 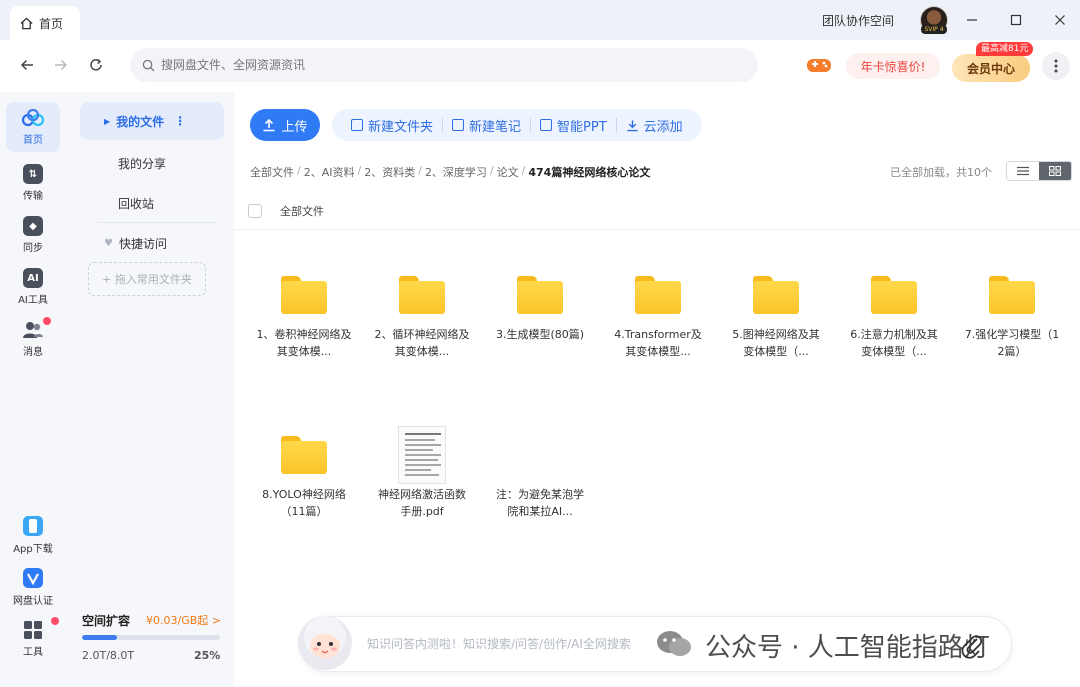 I want to click on sidebar-label-quick-access: 快捷访问, so click(x=142, y=243).